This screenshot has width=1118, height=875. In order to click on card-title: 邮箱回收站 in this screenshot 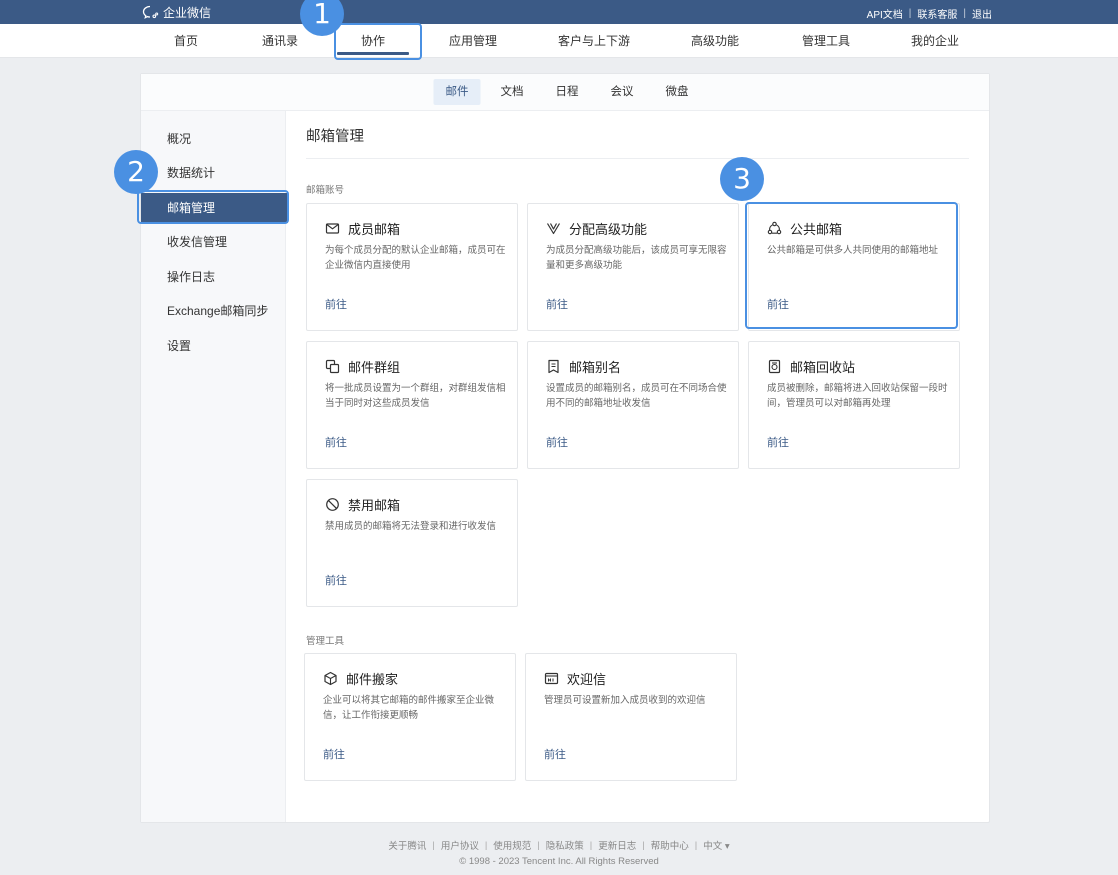, I will do `click(823, 367)`.